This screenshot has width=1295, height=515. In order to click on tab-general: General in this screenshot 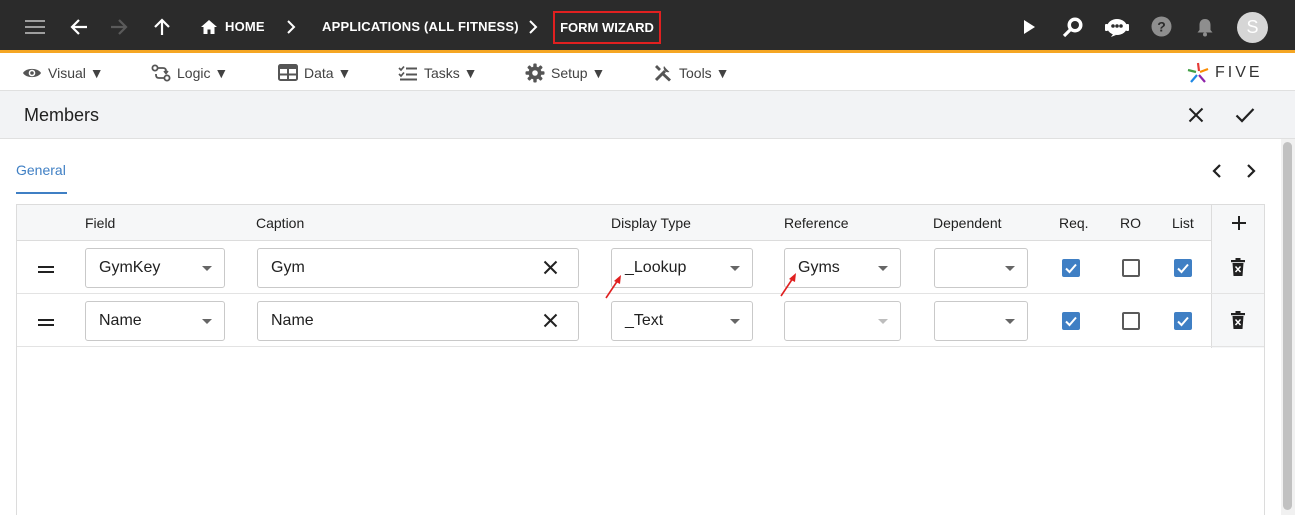, I will do `click(41, 170)`.